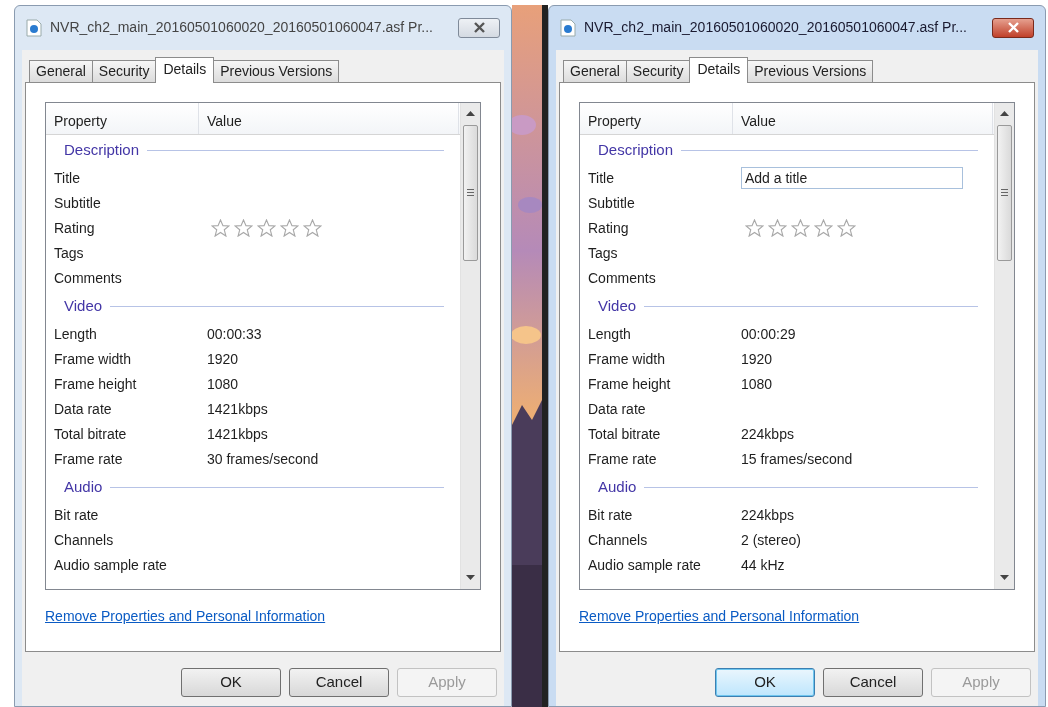 The width and height of the screenshot is (1048, 707). Describe the element at coordinates (797, 459) in the screenshot. I see `property-value: 15 frames/second` at that location.